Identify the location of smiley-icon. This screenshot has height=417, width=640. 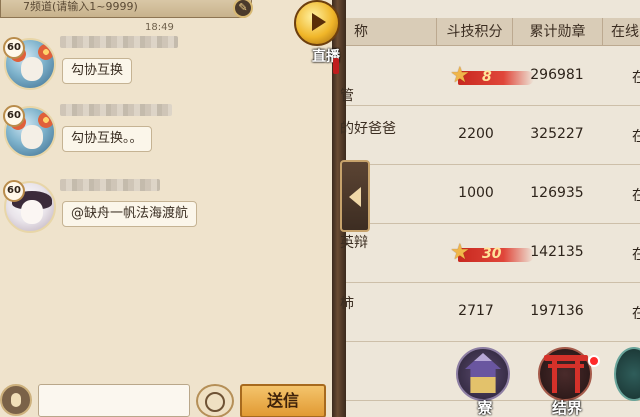
(215, 402).